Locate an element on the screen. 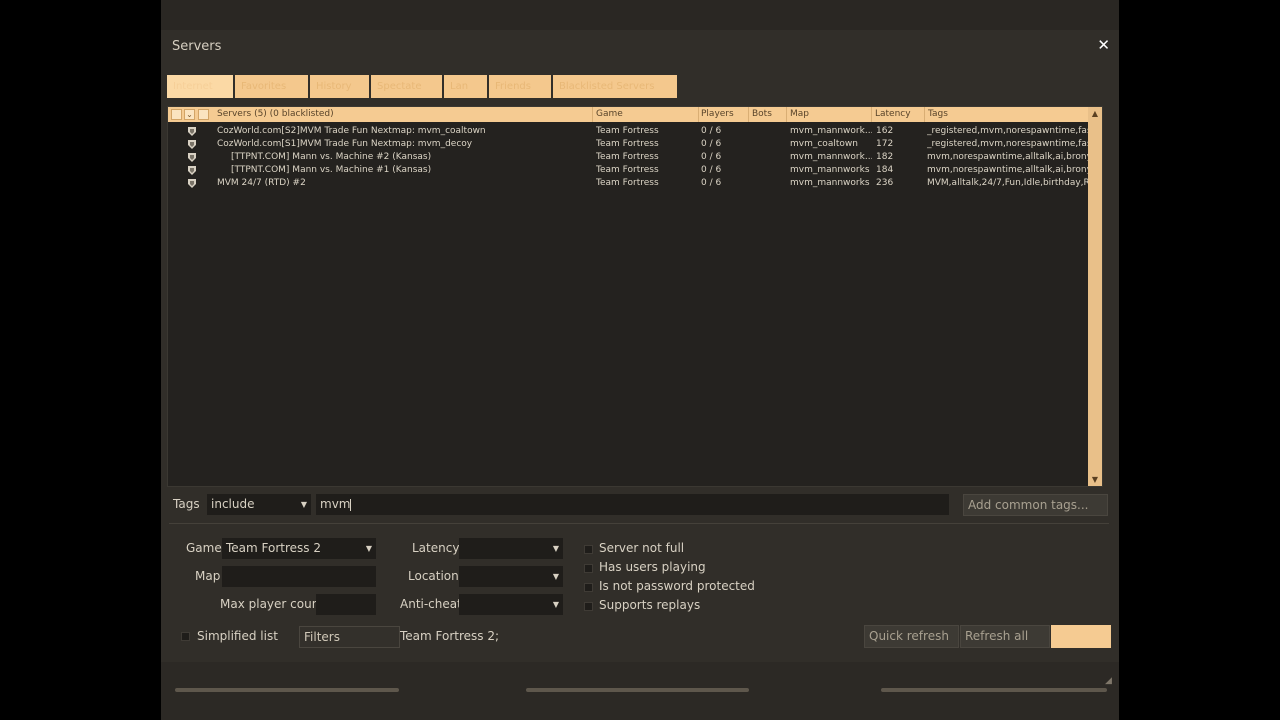  anti-cheat-select: ▼ is located at coordinates (511, 604).